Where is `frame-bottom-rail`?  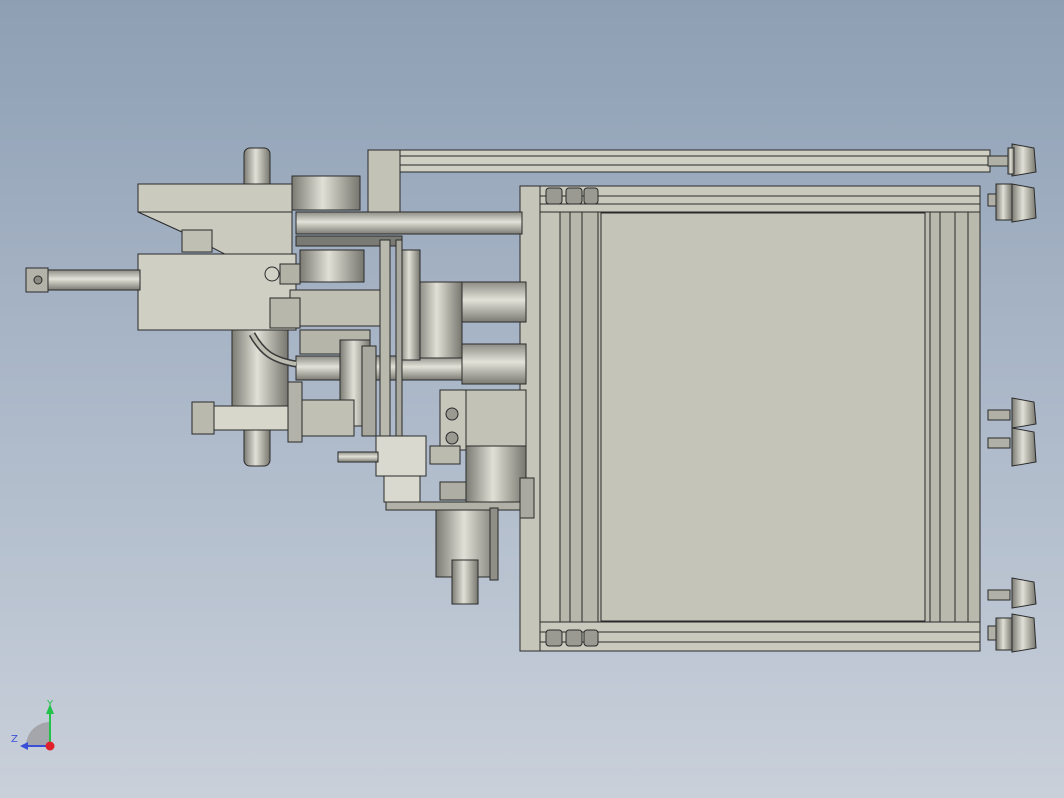
frame-bottom-rail is located at coordinates (760, 636).